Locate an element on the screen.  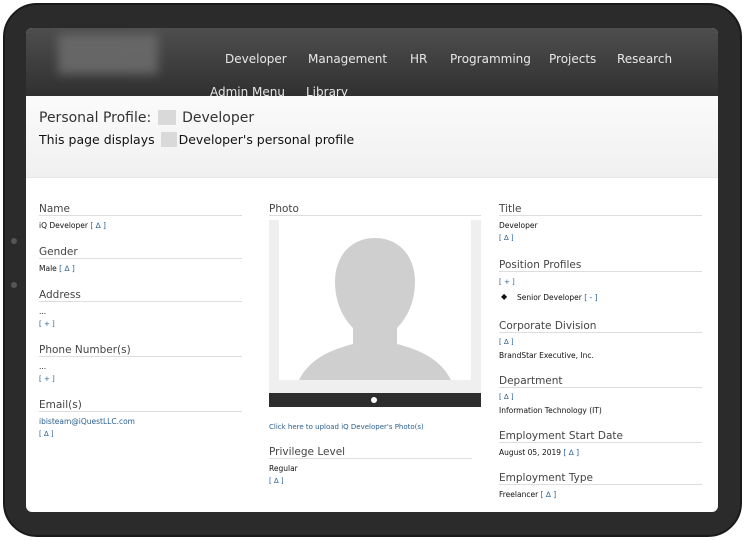
edit-department-link: [ ∆ ] is located at coordinates (506, 397).